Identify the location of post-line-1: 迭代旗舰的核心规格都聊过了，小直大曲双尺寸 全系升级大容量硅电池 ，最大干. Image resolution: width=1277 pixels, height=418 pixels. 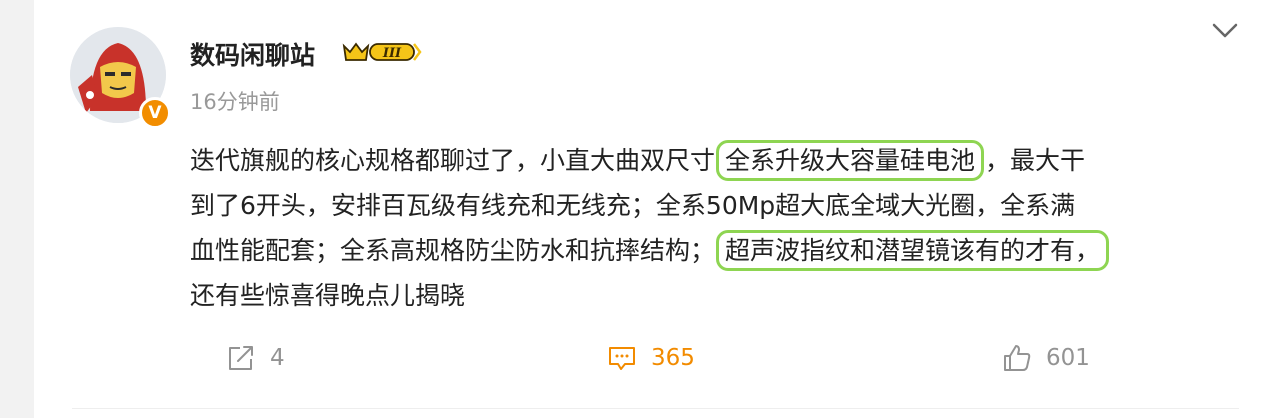
(720, 160).